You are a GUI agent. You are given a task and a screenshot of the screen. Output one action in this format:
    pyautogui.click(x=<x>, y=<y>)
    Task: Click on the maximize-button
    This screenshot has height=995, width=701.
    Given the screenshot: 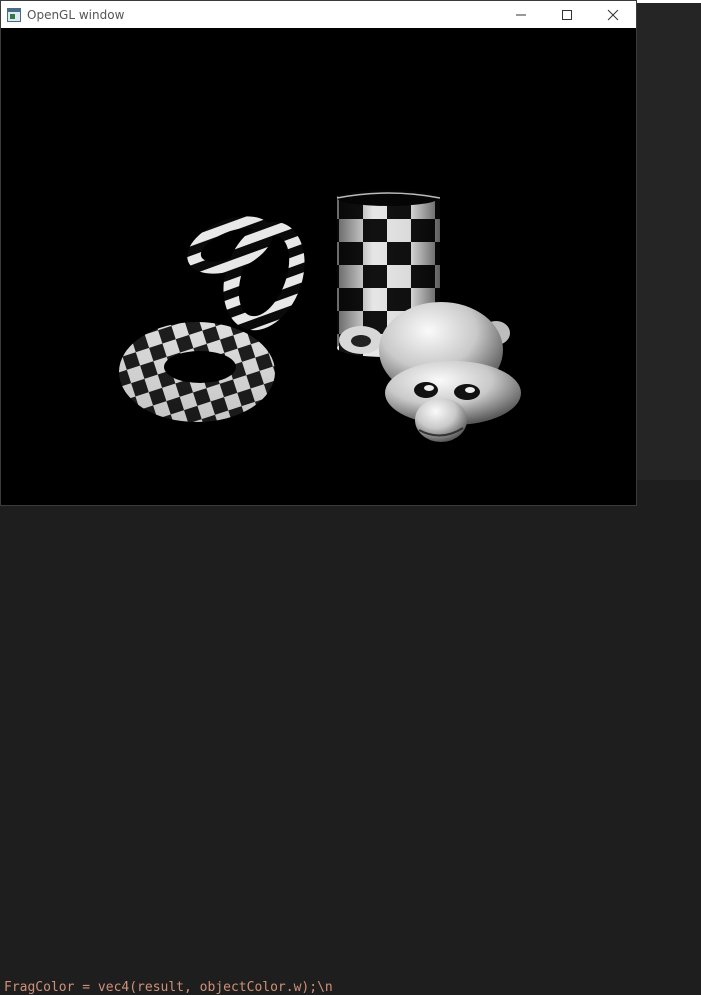 What is the action you would take?
    pyautogui.click(x=567, y=14)
    